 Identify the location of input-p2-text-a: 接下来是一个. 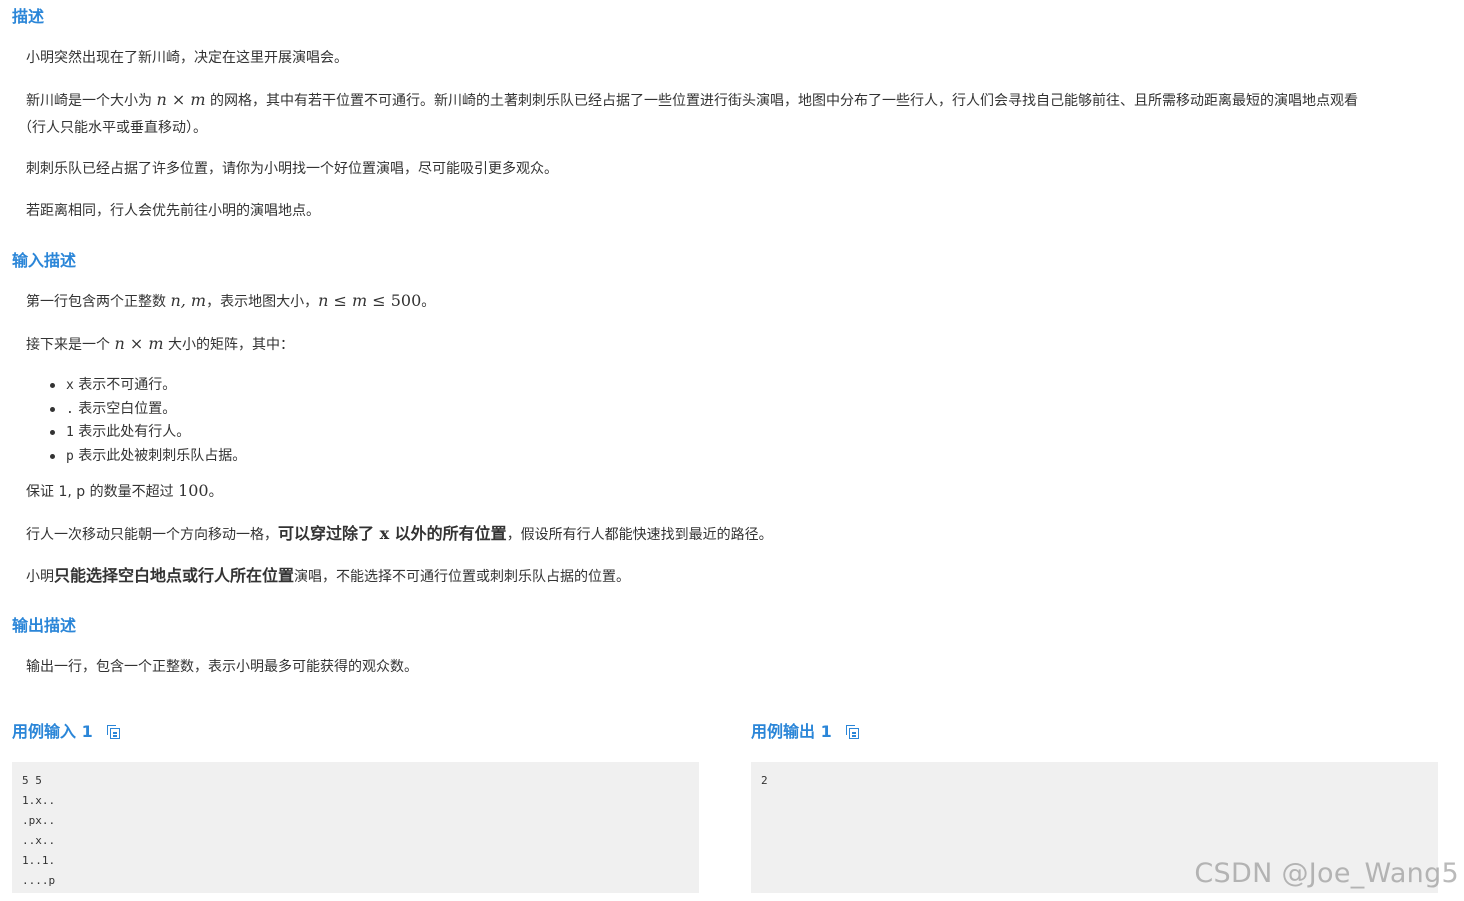
(68, 345).